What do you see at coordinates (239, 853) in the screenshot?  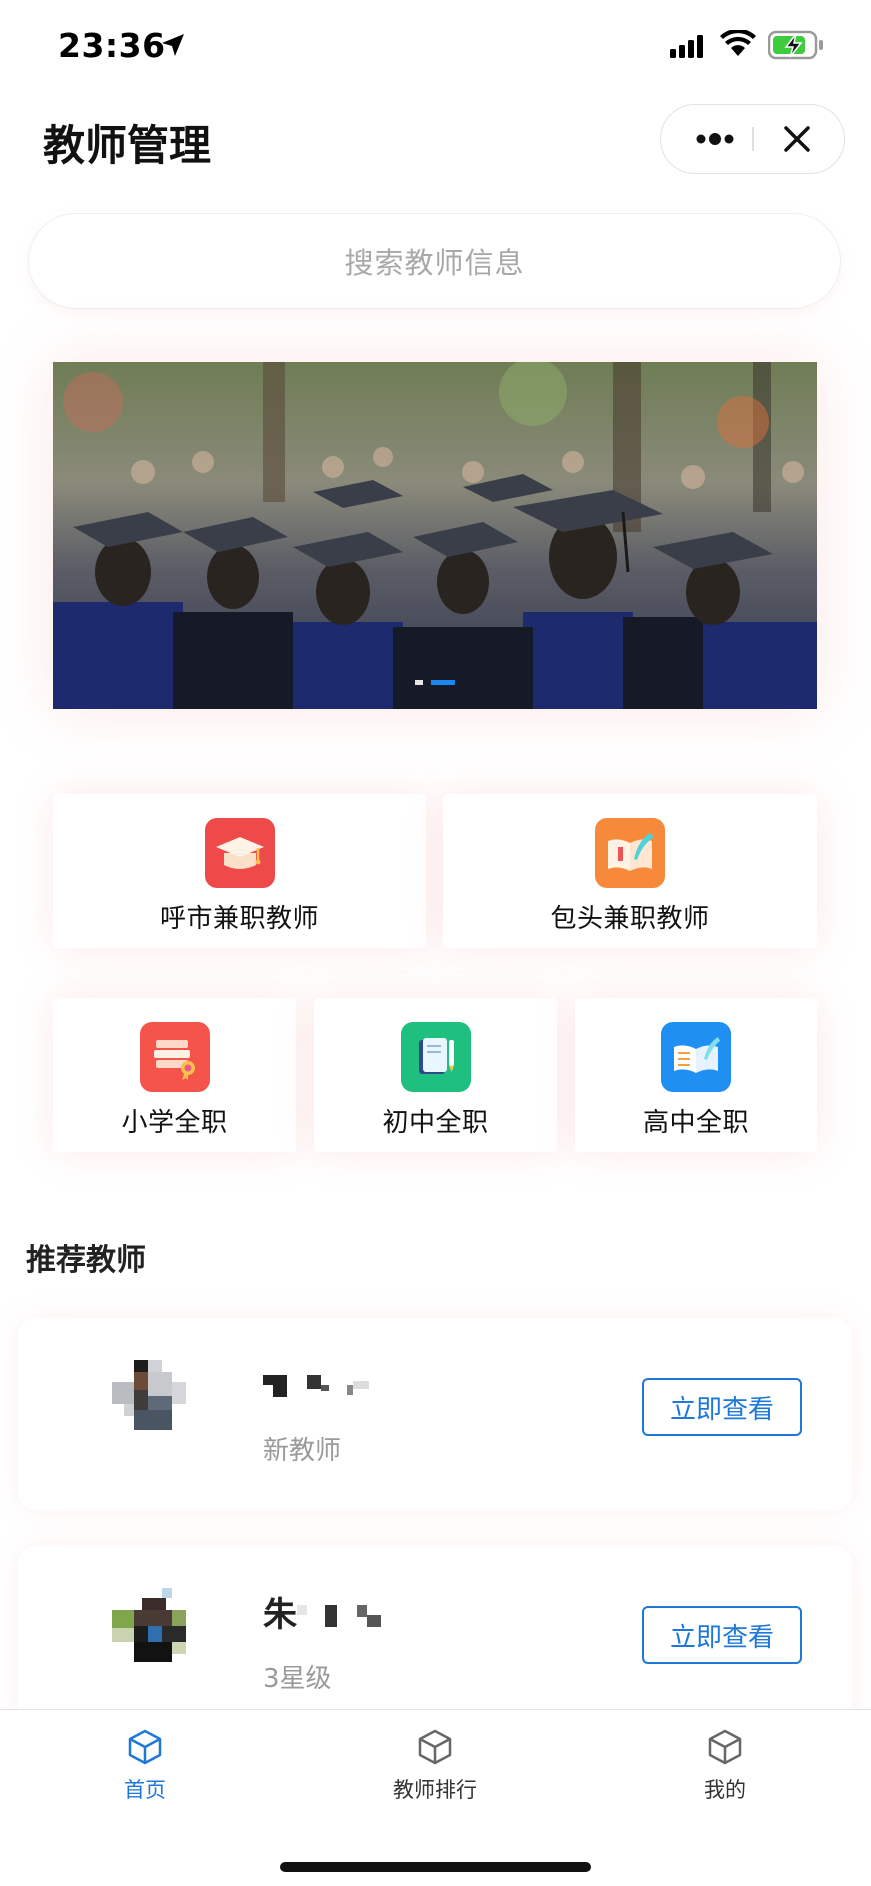 I see `graduation-cap-icon` at bounding box center [239, 853].